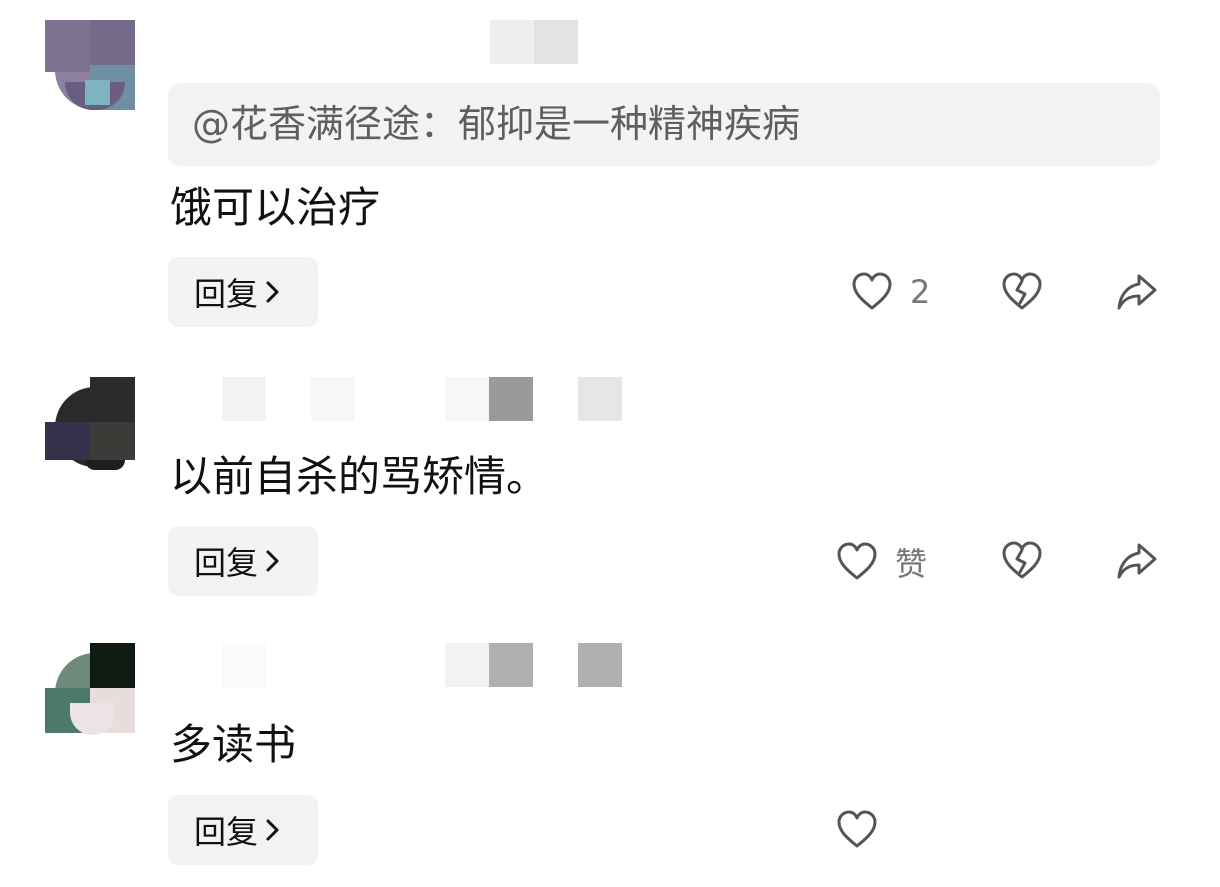 This screenshot has height=887, width=1220. What do you see at coordinates (911, 564) in the screenshot?
I see `like-label: 赞` at bounding box center [911, 564].